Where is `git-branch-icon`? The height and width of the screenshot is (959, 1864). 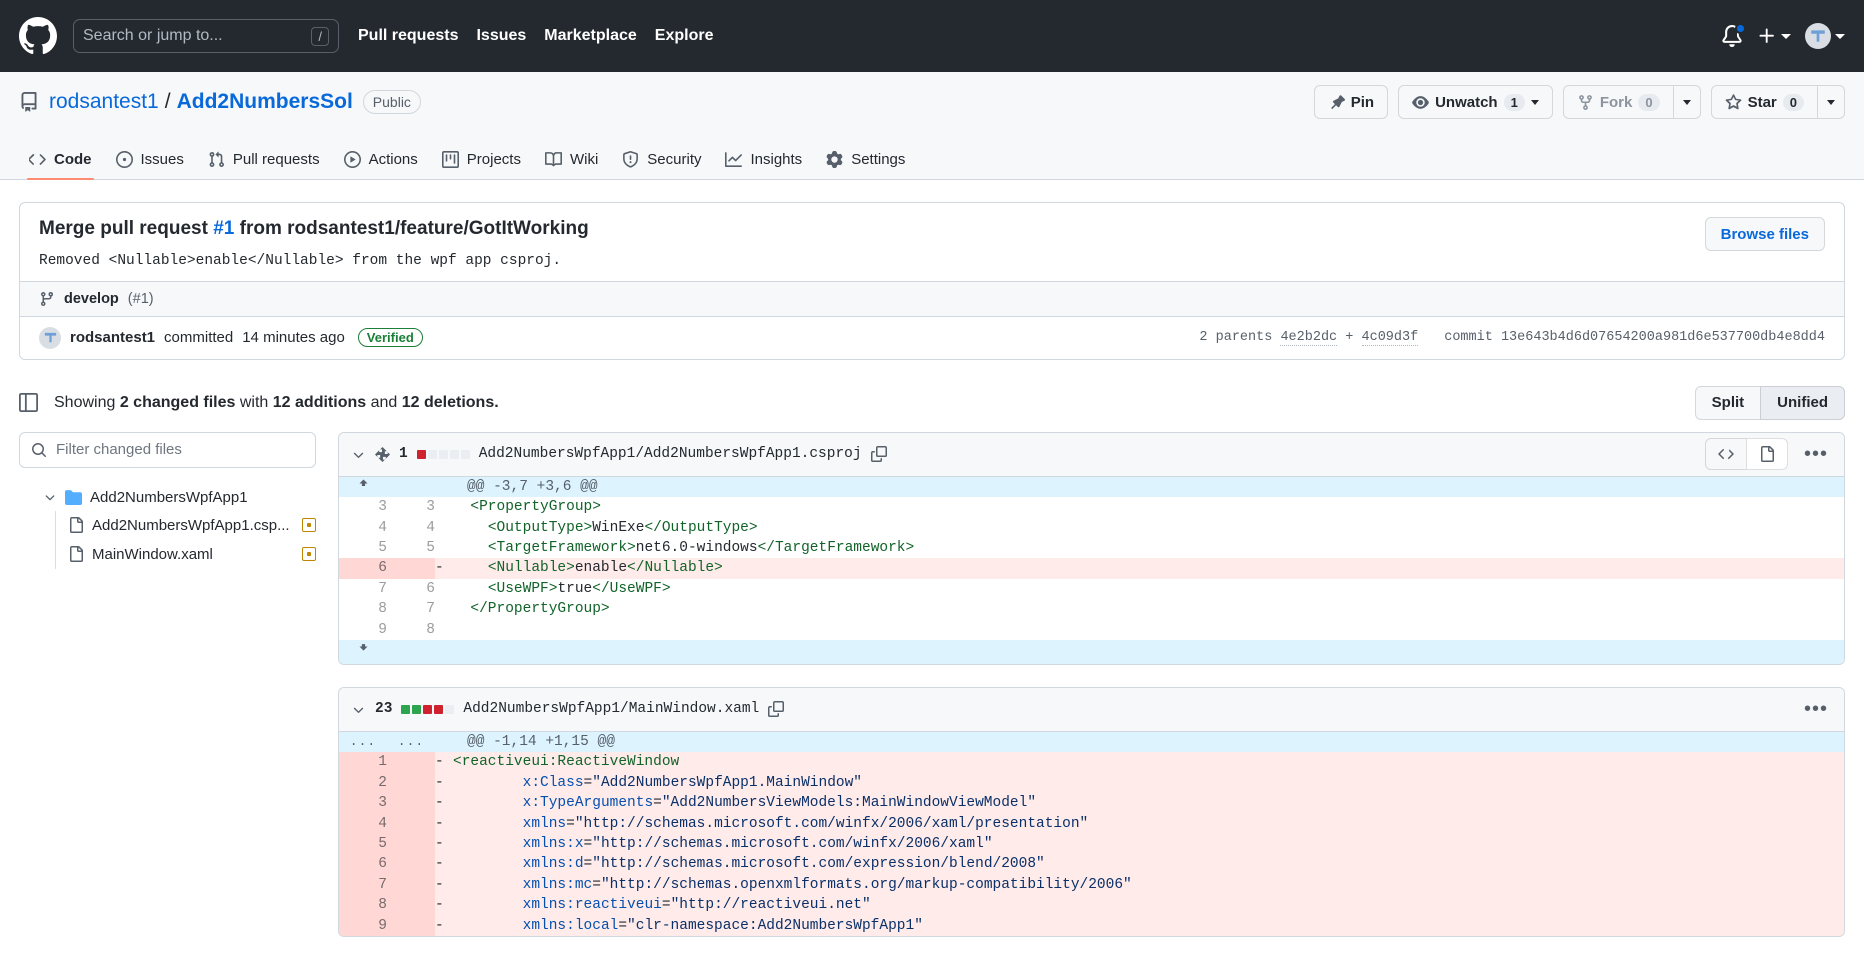 git-branch-icon is located at coordinates (46, 298).